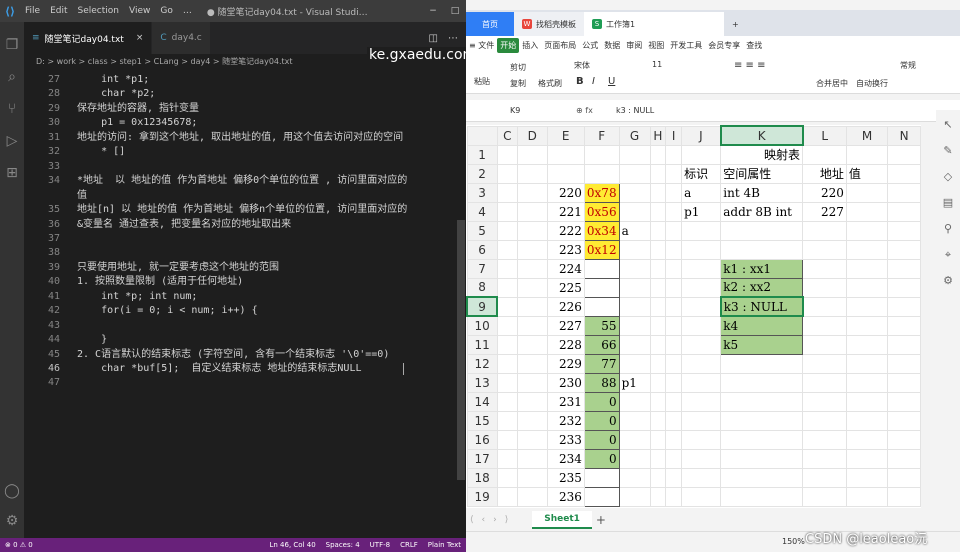  Describe the element at coordinates (101, 151) in the screenshot. I see `code-line: * []` at that location.